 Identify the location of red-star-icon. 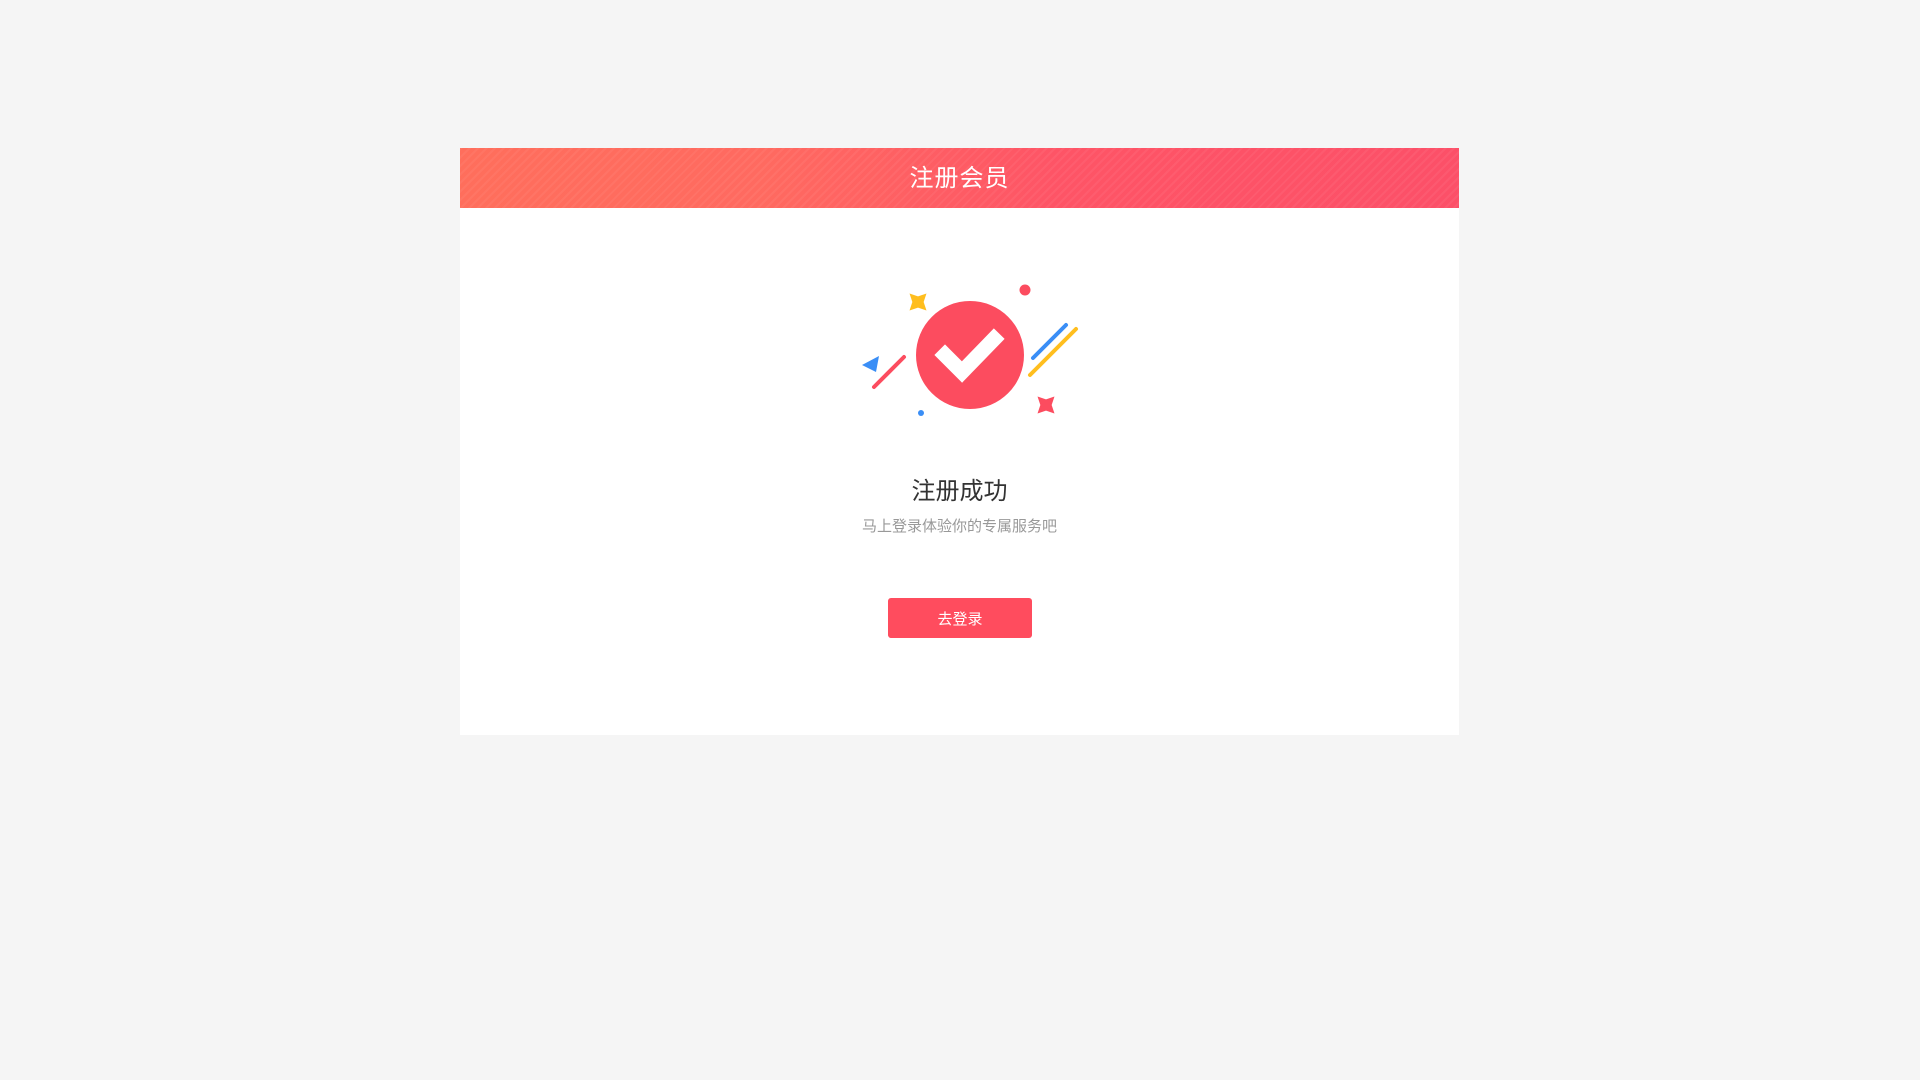
(1046, 405).